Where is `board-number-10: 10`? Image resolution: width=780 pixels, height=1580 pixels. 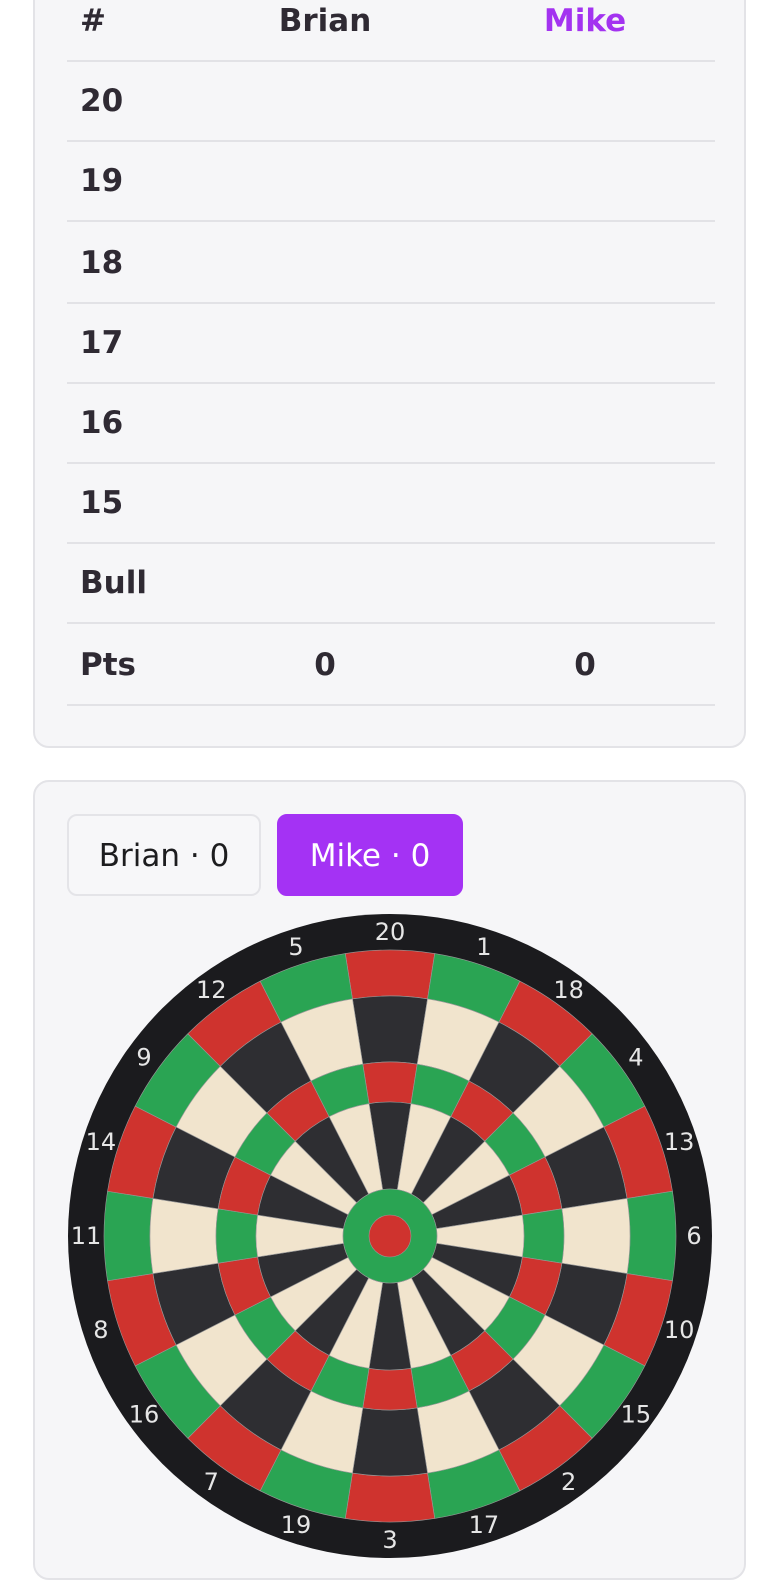
board-number-10: 10 is located at coordinates (679, 1330).